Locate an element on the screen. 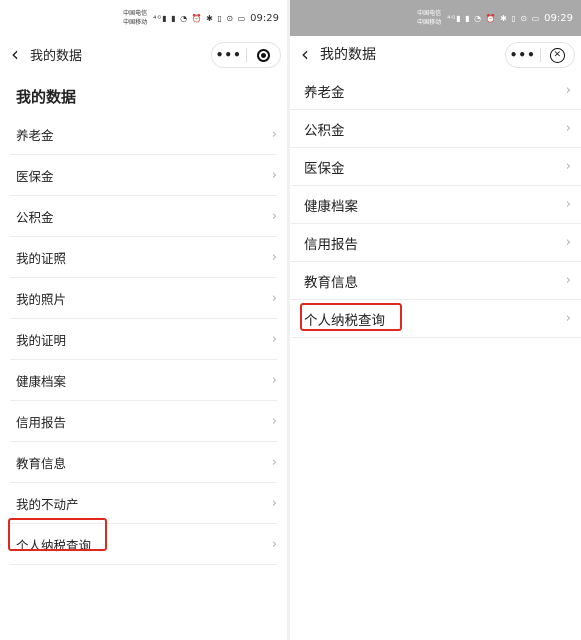 Image resolution: width=581 pixels, height=640 pixels. list-item-label: 我的不动产 is located at coordinates (47, 504).